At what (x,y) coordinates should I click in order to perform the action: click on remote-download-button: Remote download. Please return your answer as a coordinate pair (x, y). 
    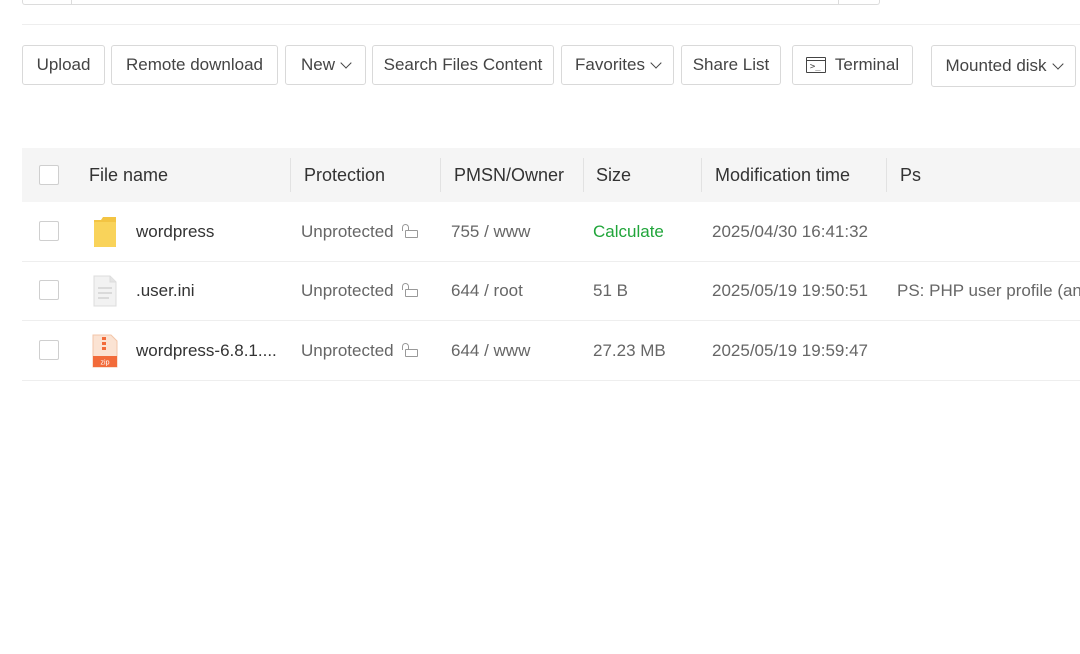
    Looking at the image, I should click on (194, 65).